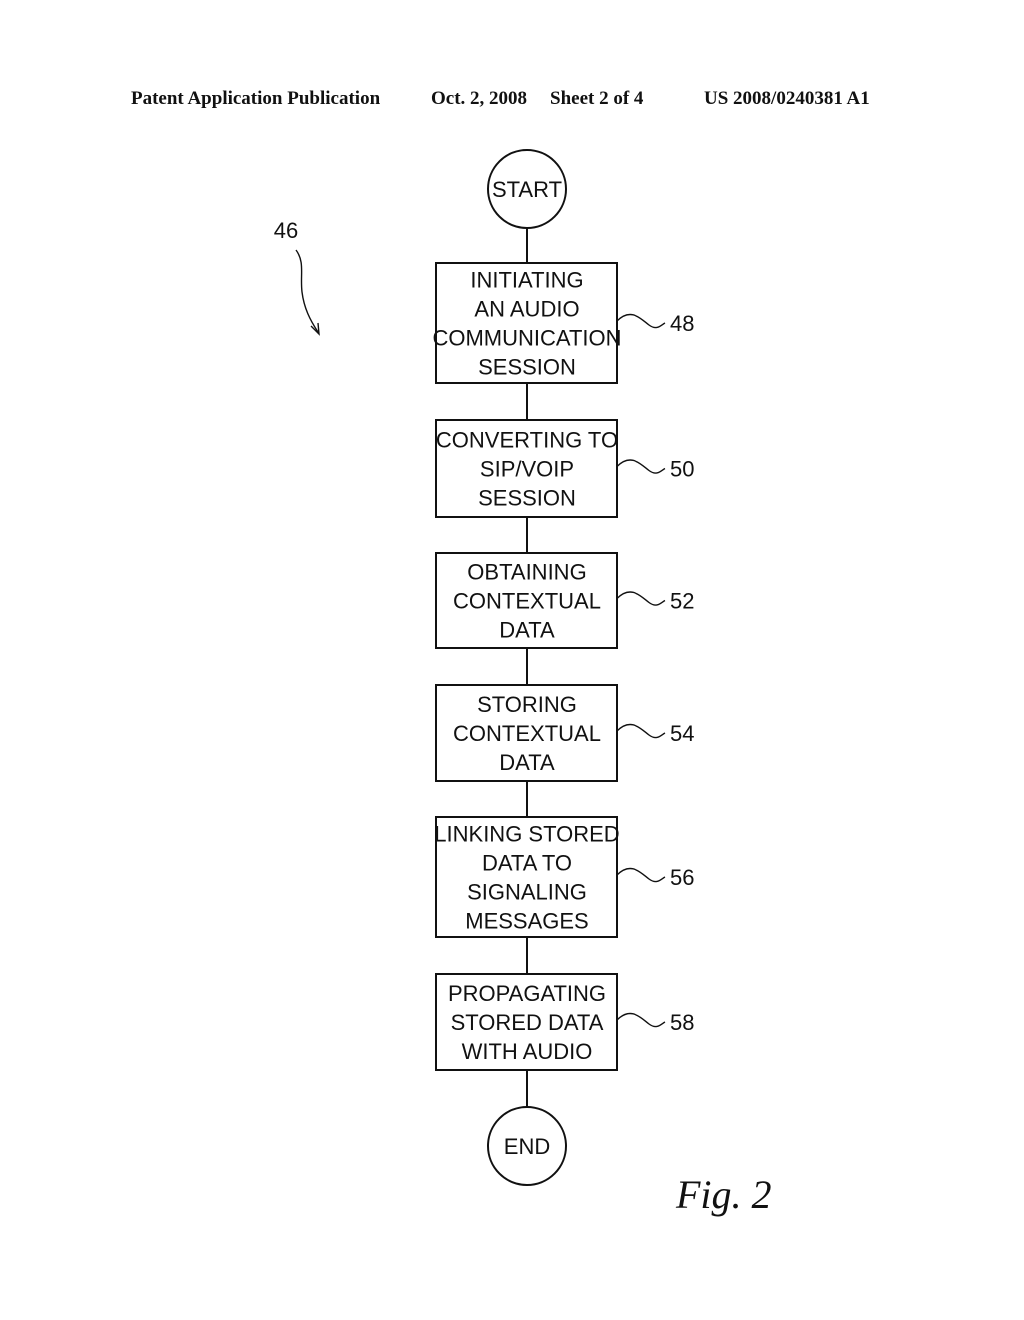 This screenshot has width=1024, height=1320. What do you see at coordinates (526, 280) in the screenshot?
I see `process-step-text: INITIATING` at bounding box center [526, 280].